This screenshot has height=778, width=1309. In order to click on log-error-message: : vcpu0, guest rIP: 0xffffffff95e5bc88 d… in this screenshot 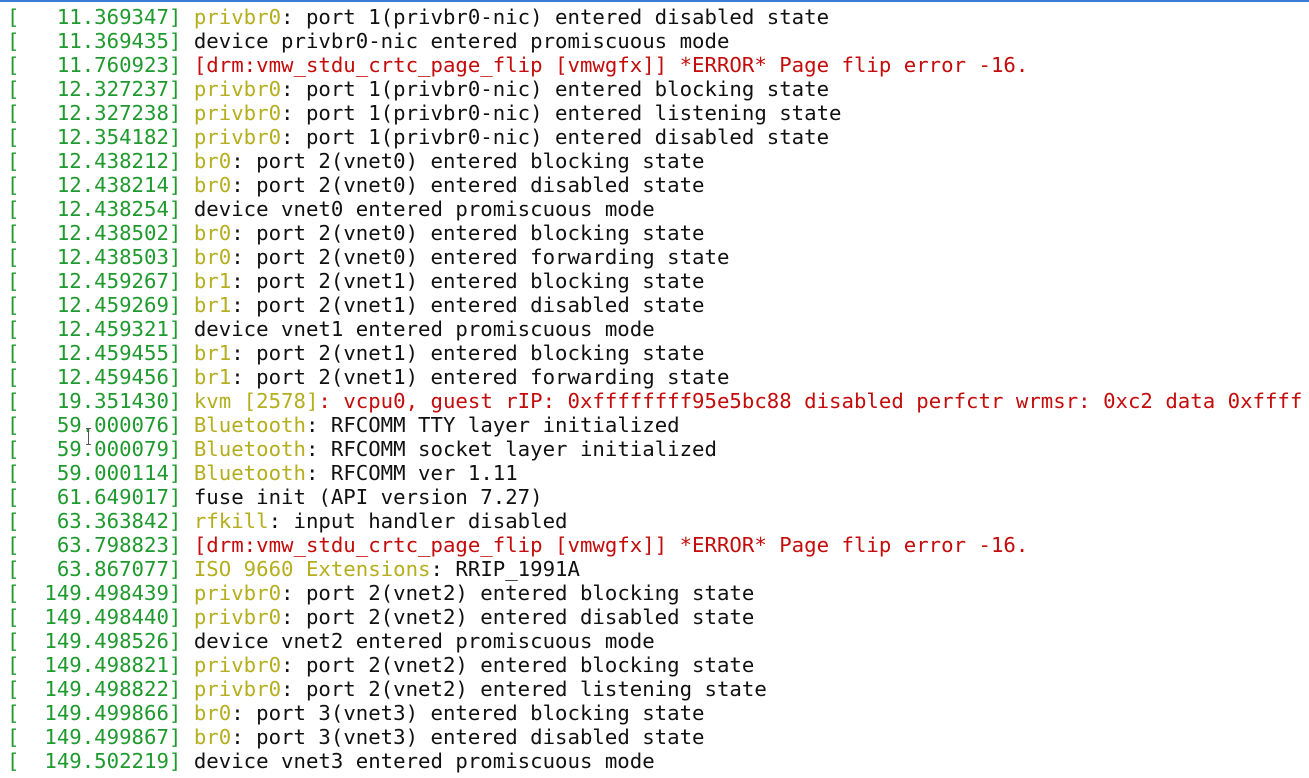, I will do `click(810, 401)`.